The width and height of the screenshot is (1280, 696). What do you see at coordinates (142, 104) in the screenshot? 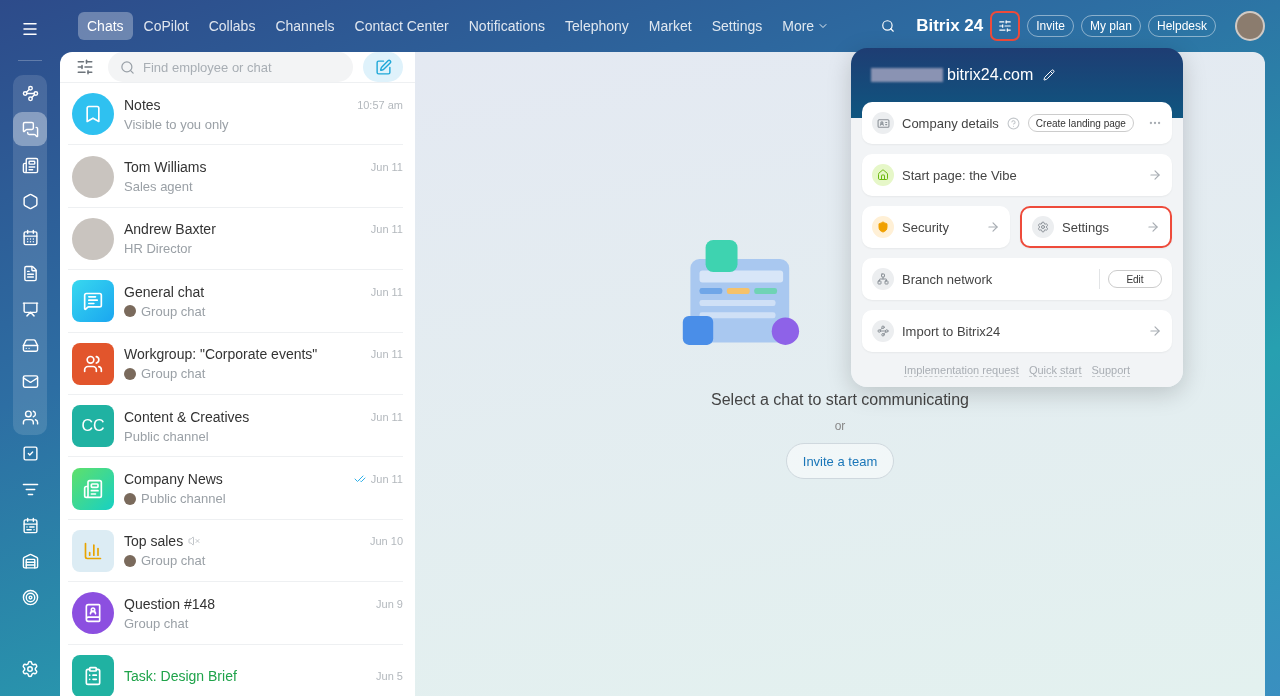
I see `chat-title: Notes` at bounding box center [142, 104].